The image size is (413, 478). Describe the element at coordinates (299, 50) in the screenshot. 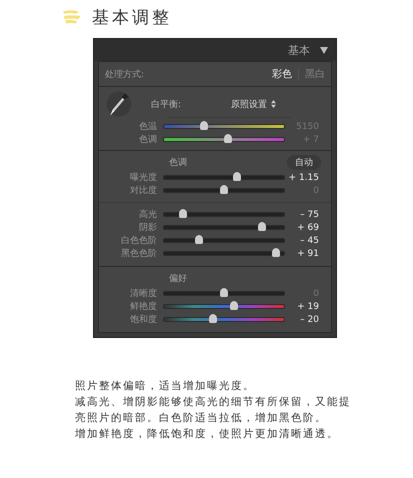

I see `panel-title: 基本` at that location.